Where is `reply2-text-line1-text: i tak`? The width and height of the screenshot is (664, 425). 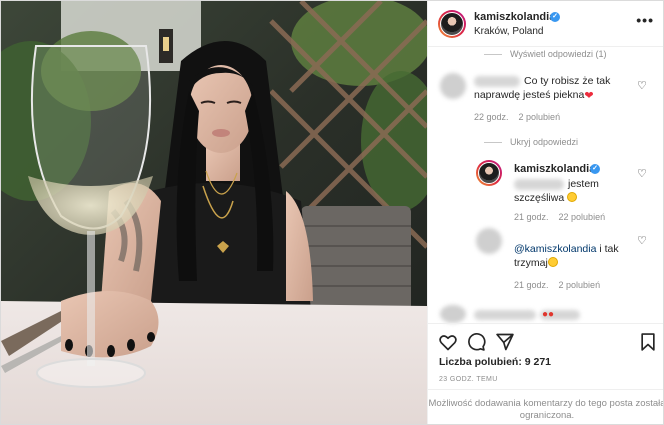
reply2-text-line1-text: i tak is located at coordinates (607, 249).